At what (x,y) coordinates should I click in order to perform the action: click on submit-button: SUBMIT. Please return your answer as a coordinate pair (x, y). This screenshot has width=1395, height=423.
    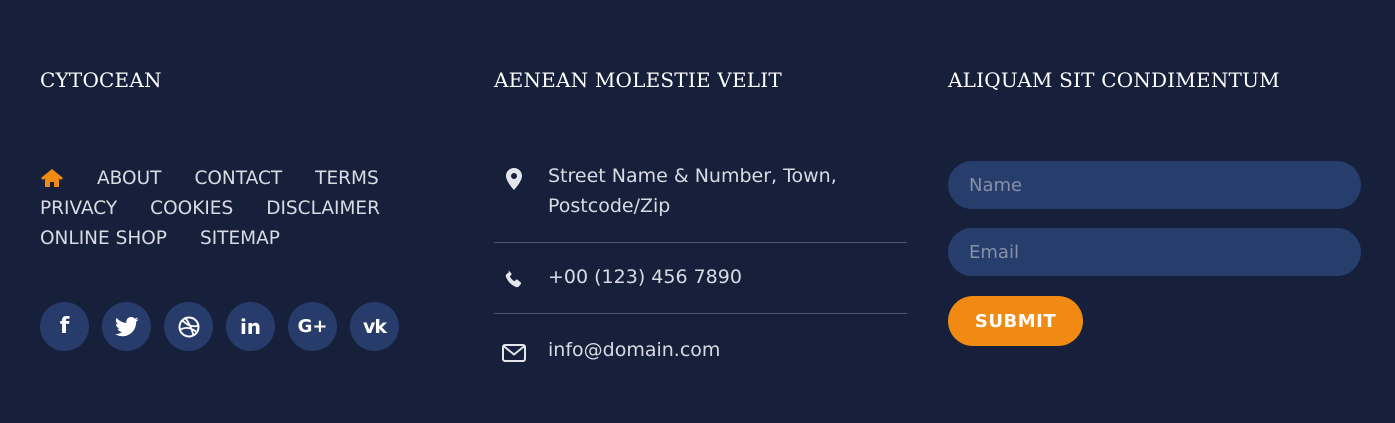
    Looking at the image, I should click on (1015, 321).